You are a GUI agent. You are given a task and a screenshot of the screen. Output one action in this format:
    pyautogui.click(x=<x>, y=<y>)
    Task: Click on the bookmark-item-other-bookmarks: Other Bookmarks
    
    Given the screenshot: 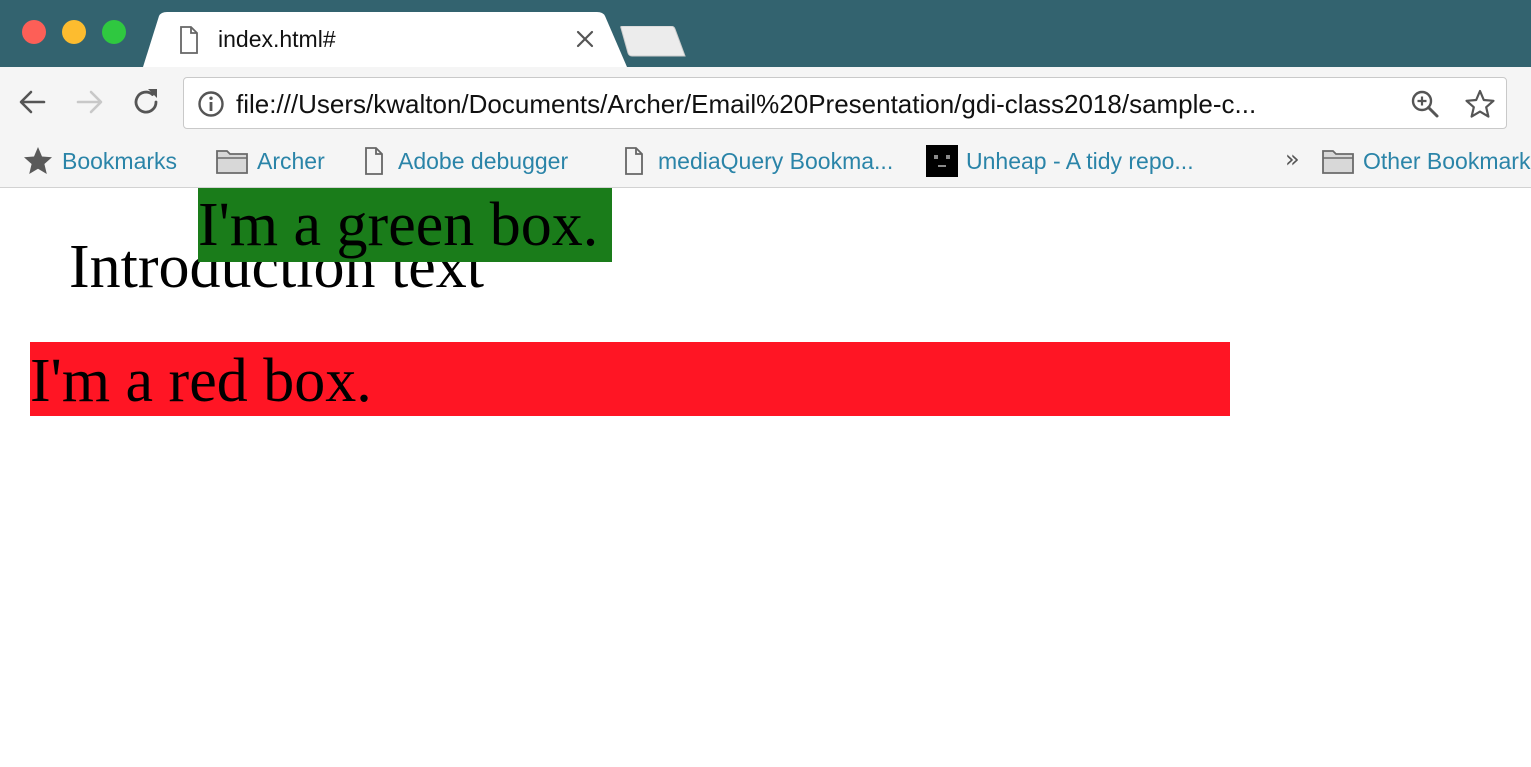 What is the action you would take?
    pyautogui.click(x=1426, y=161)
    